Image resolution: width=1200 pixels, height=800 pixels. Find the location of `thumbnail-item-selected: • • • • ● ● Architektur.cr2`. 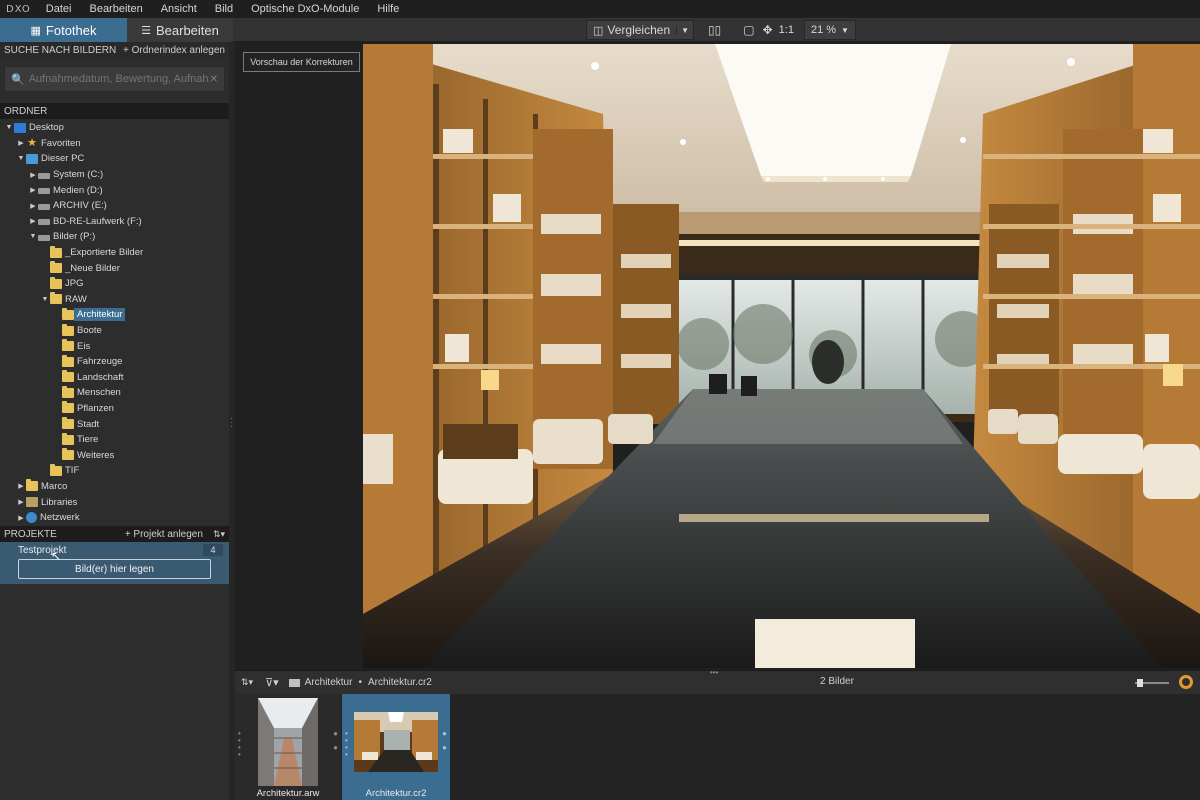

thumbnail-item-selected: • • • • ● ● Architektur.cr2 is located at coordinates (396, 747).